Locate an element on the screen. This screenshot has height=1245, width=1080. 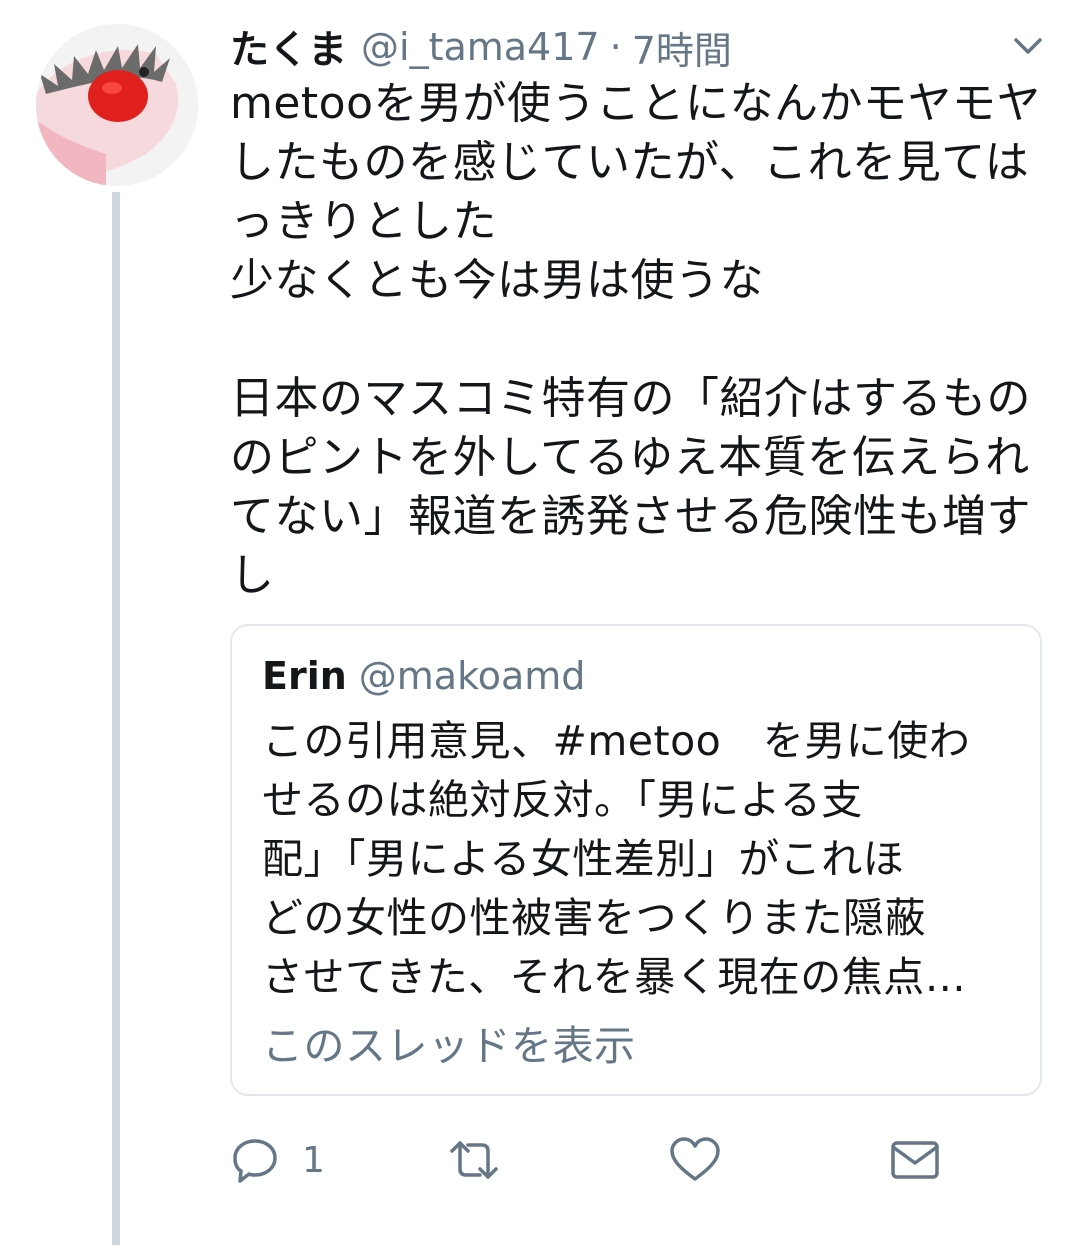
thread-line is located at coordinates (116, 718).